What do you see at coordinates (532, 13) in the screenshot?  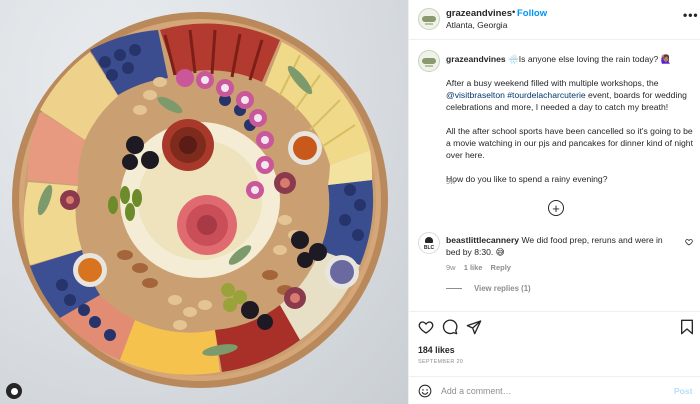 I see `follow-button: Follow` at bounding box center [532, 13].